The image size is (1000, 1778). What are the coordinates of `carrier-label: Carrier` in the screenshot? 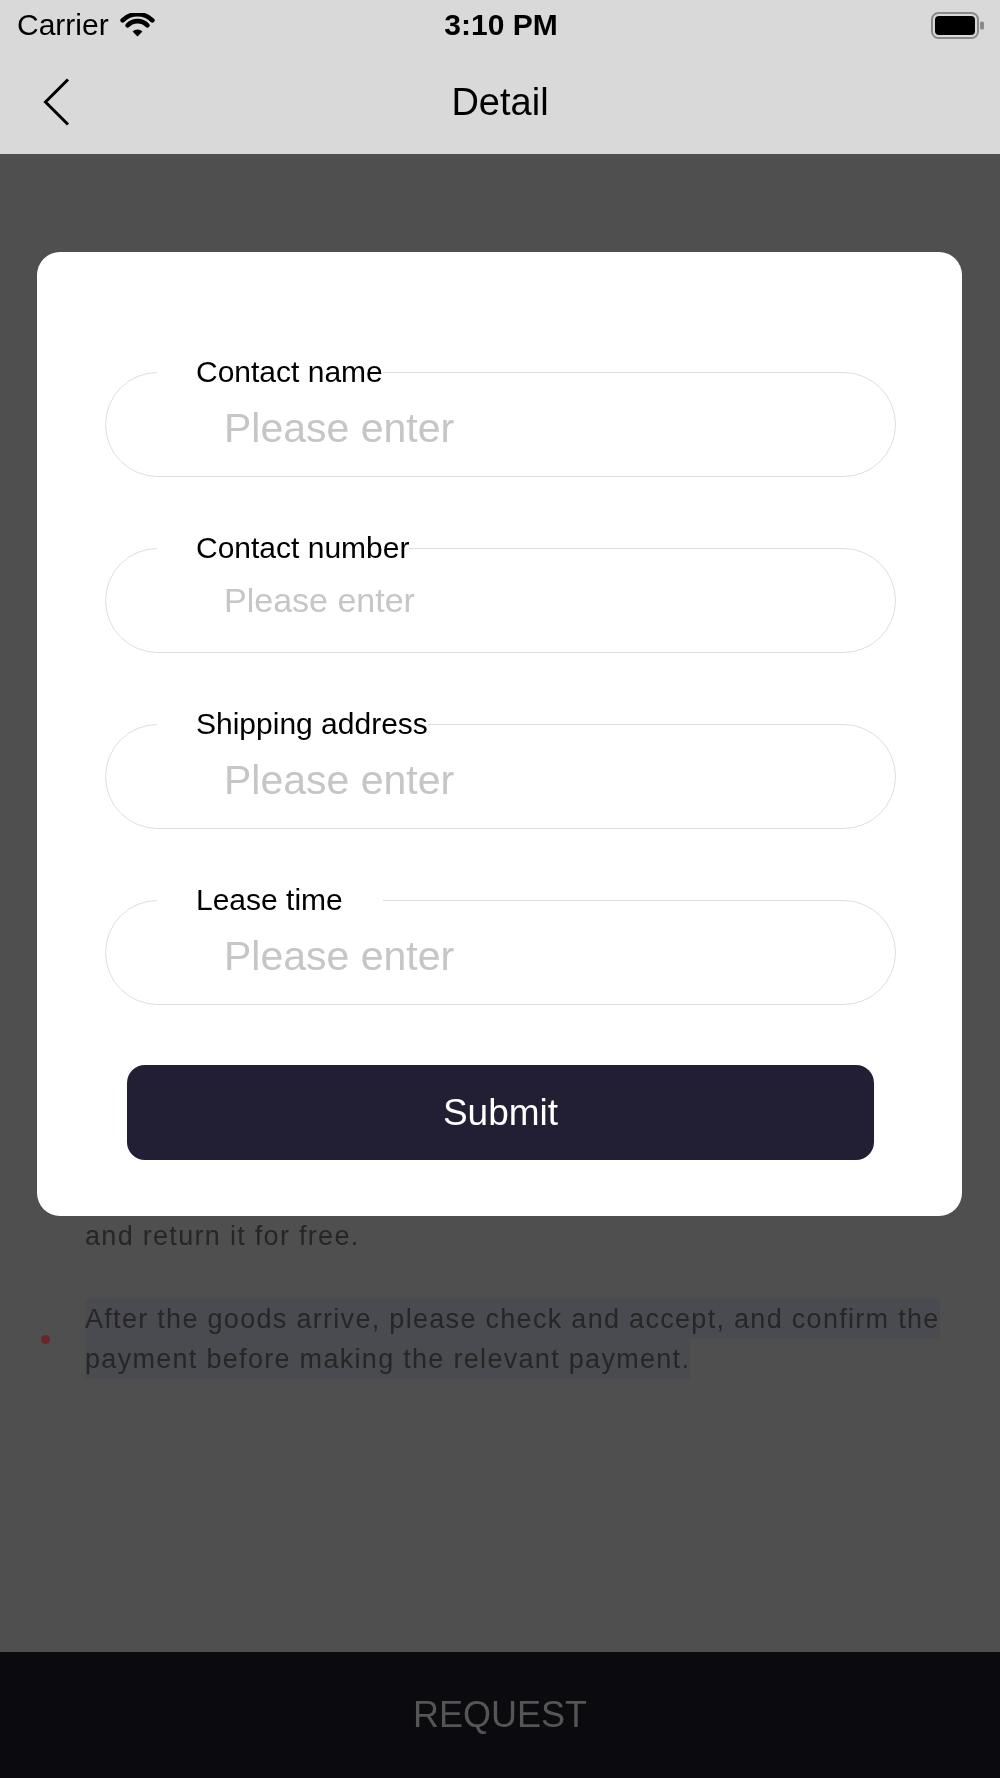 It's located at (63, 25).